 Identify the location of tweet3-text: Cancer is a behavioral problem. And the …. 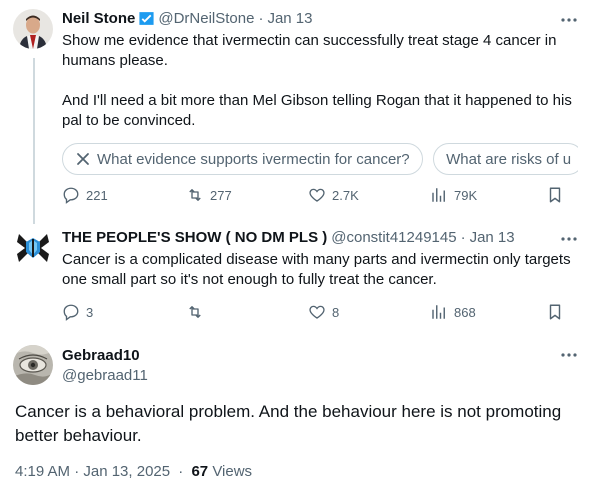
(300, 424).